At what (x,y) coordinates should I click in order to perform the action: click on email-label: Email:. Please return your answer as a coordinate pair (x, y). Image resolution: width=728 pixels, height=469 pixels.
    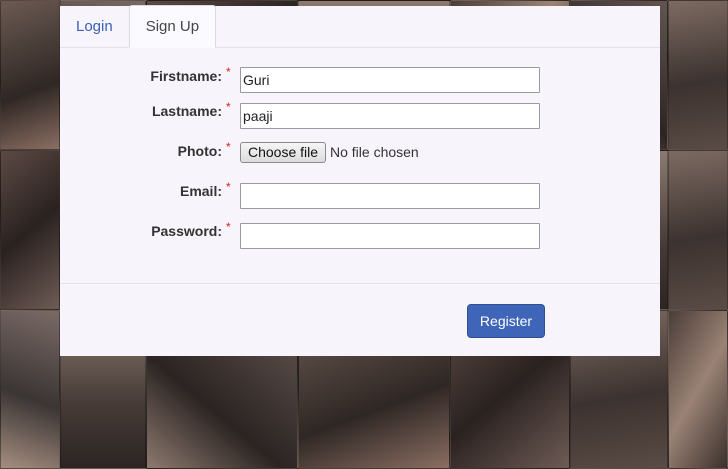
    Looking at the image, I should click on (200, 191).